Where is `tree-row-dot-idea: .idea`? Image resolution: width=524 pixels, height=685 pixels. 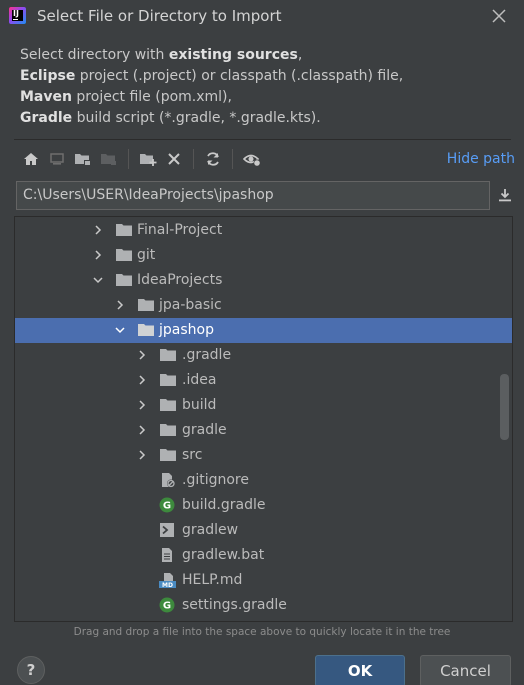 tree-row-dot-idea: .idea is located at coordinates (263, 380).